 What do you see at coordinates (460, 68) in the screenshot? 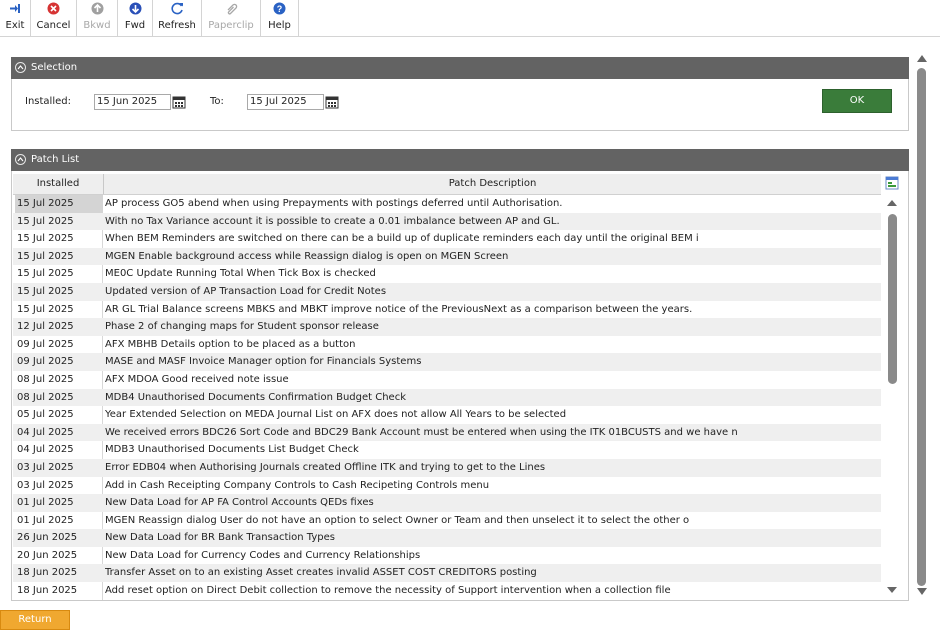
I see `selection-panel-header: Selection` at bounding box center [460, 68].